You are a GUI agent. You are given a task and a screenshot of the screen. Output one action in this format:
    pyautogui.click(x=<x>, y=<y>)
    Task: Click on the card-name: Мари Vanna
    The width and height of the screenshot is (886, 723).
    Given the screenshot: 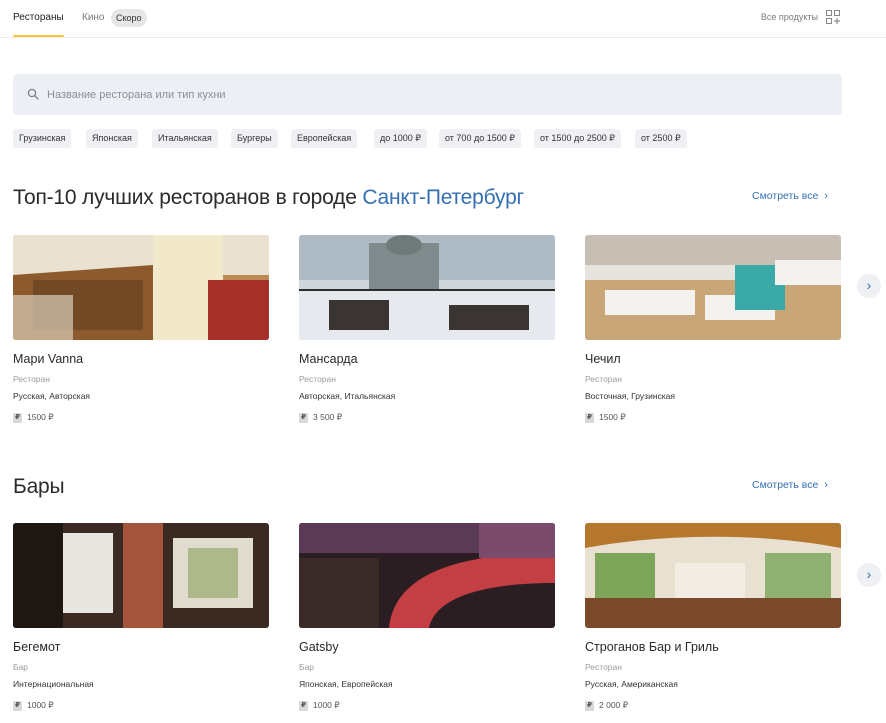 What is the action you would take?
    pyautogui.click(x=48, y=359)
    